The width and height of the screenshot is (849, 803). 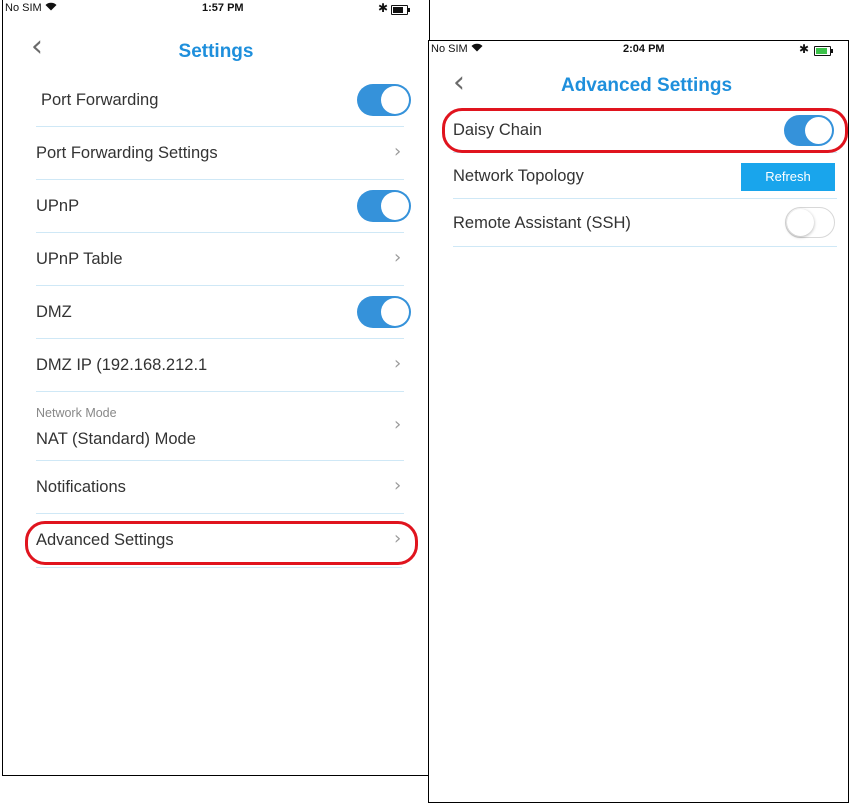 What do you see at coordinates (644, 49) in the screenshot?
I see `status-time: 2:04 PM` at bounding box center [644, 49].